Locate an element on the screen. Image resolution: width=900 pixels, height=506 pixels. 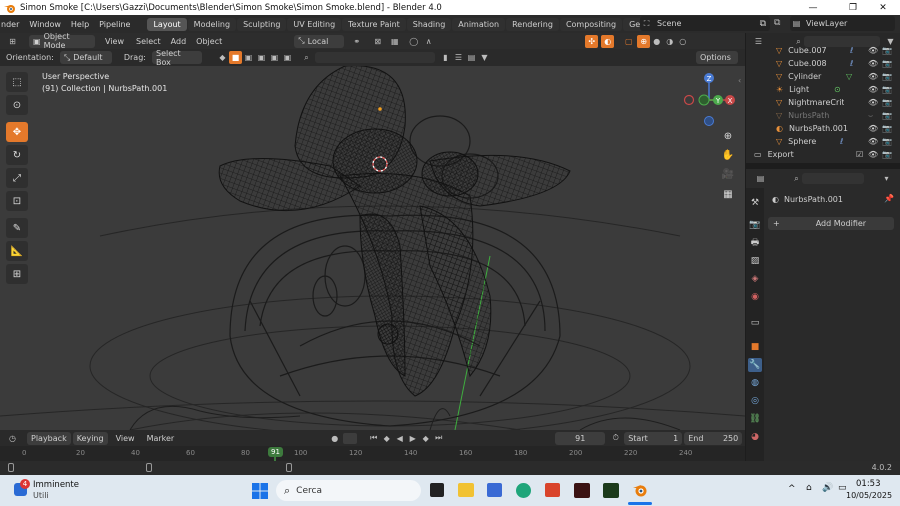
record-keyframe-icon: ● is located at coordinates (334, 438).